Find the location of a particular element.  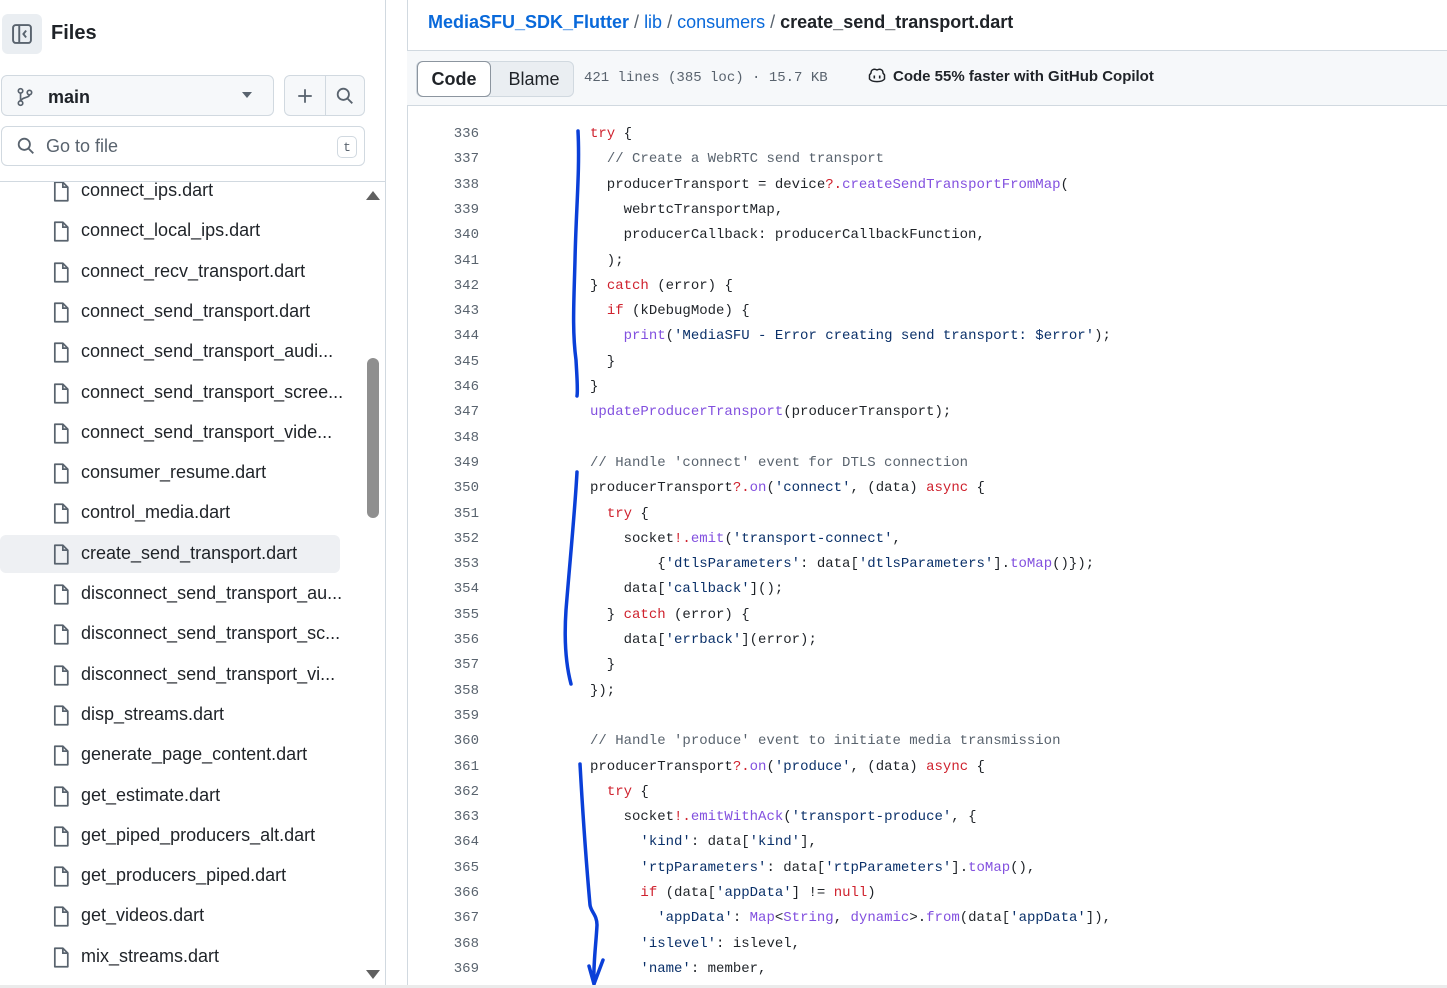

search-files-button is located at coordinates (344, 95).